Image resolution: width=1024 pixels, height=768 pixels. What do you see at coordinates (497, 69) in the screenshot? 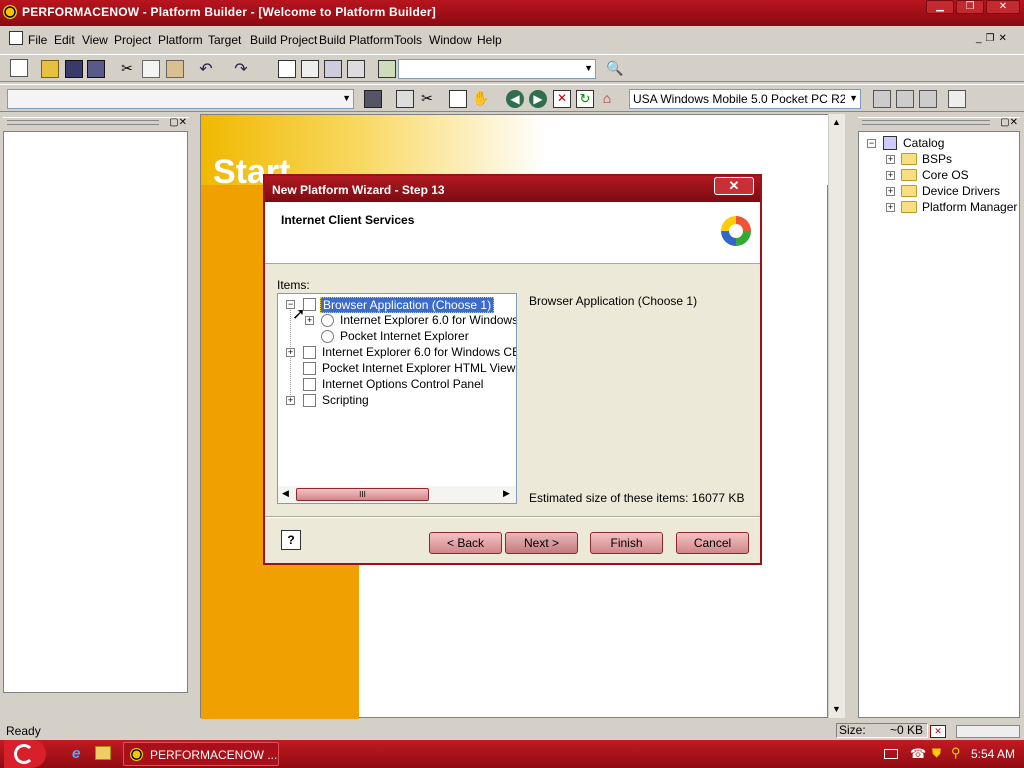
I see `find-combo: ▼` at bounding box center [497, 69].